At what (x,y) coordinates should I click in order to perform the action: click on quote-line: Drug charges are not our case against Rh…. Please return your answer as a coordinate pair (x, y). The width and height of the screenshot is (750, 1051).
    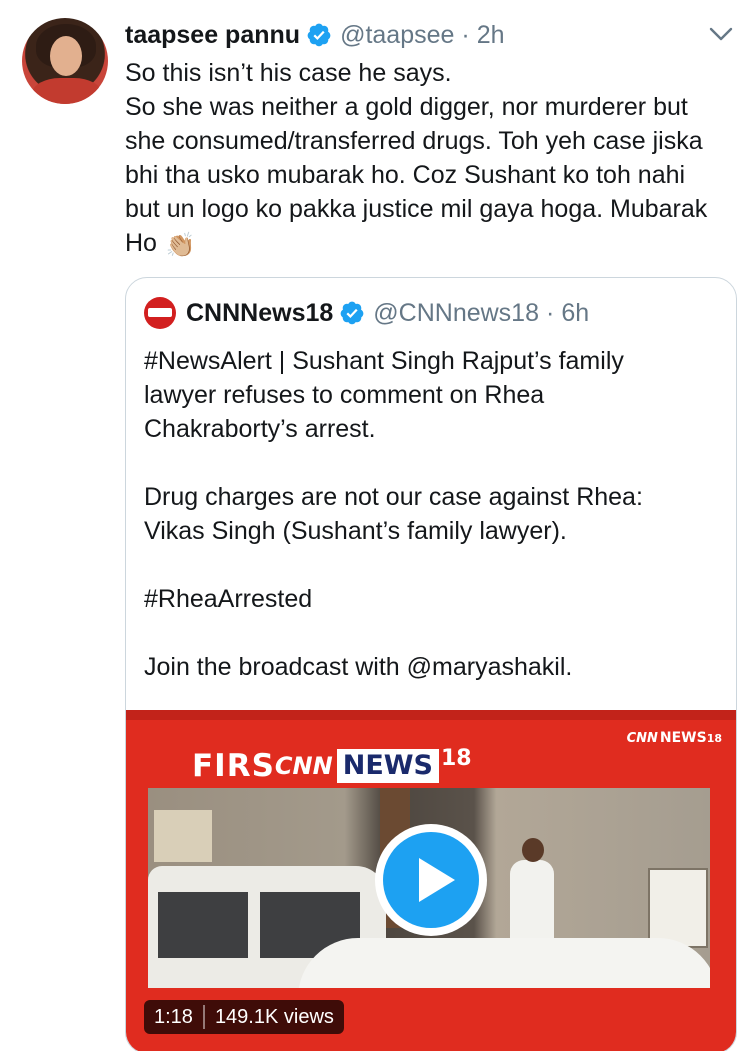
    Looking at the image, I should click on (393, 497).